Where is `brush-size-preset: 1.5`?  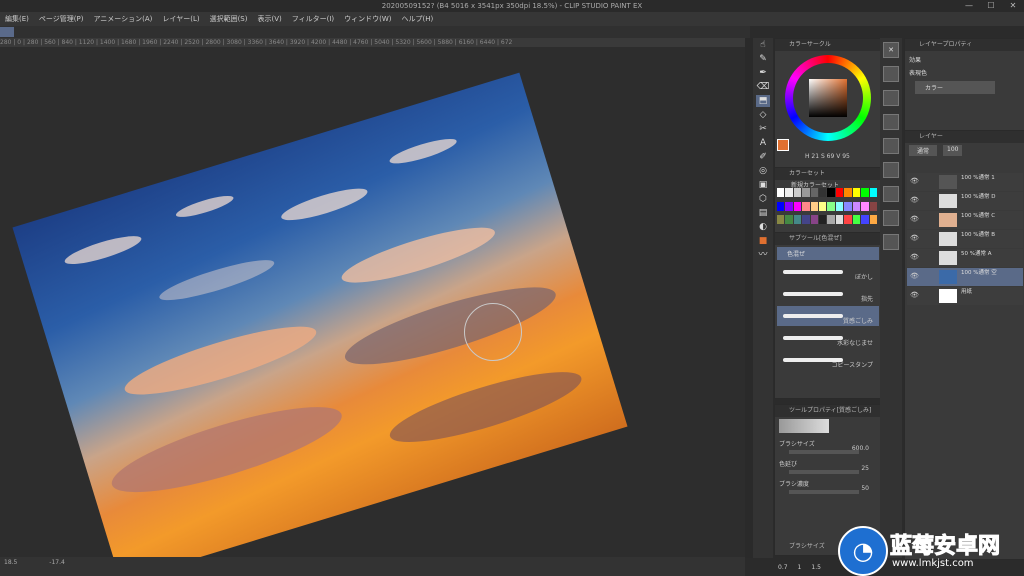
brush-size-preset: 1.5 is located at coordinates (816, 567).